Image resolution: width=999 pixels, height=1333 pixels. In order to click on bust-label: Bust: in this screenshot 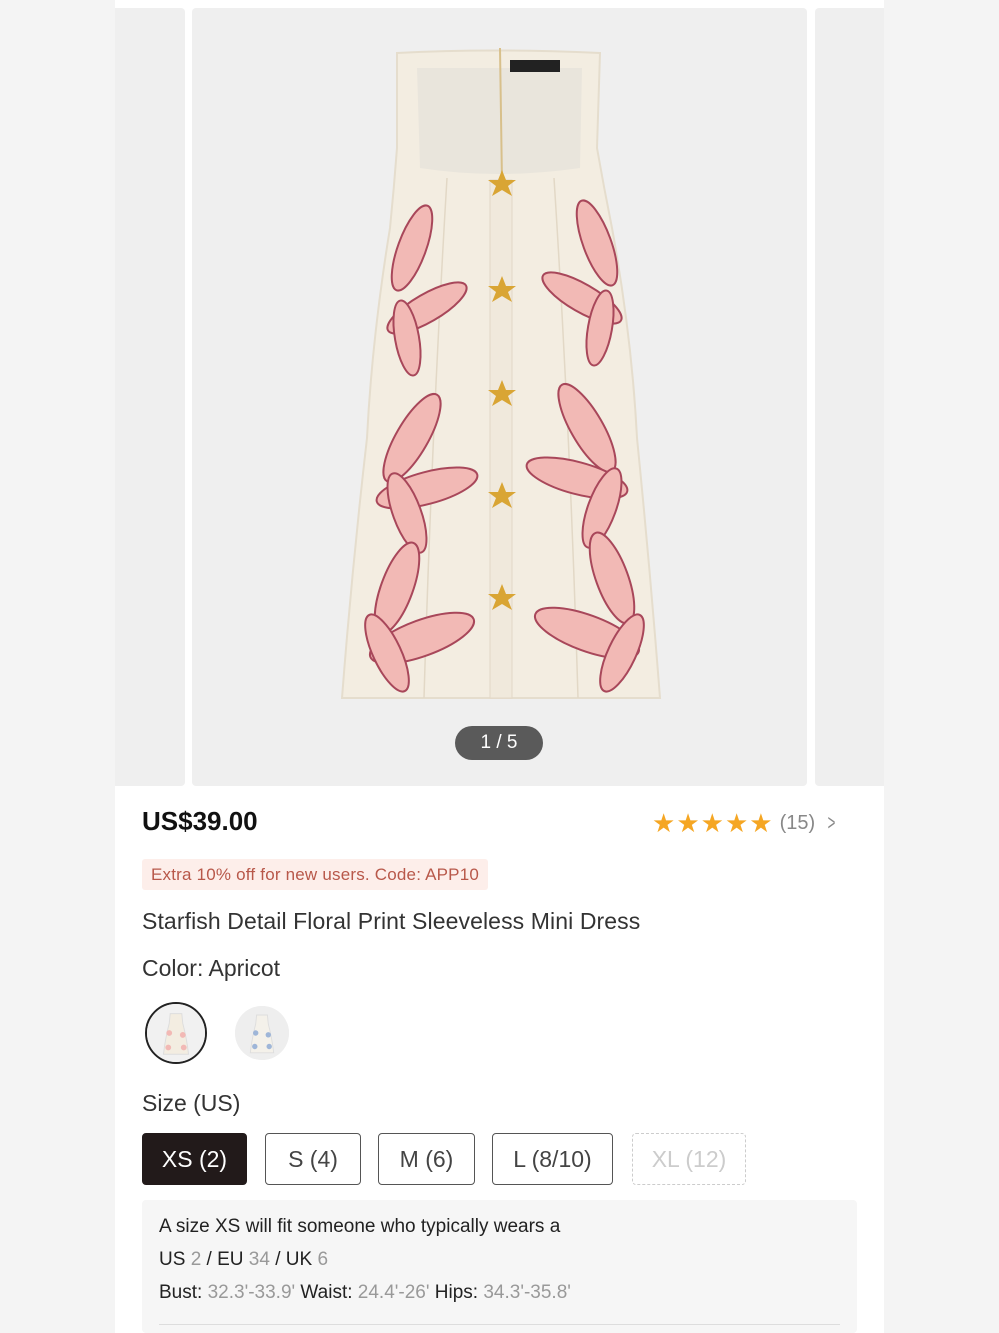, I will do `click(181, 1292)`.